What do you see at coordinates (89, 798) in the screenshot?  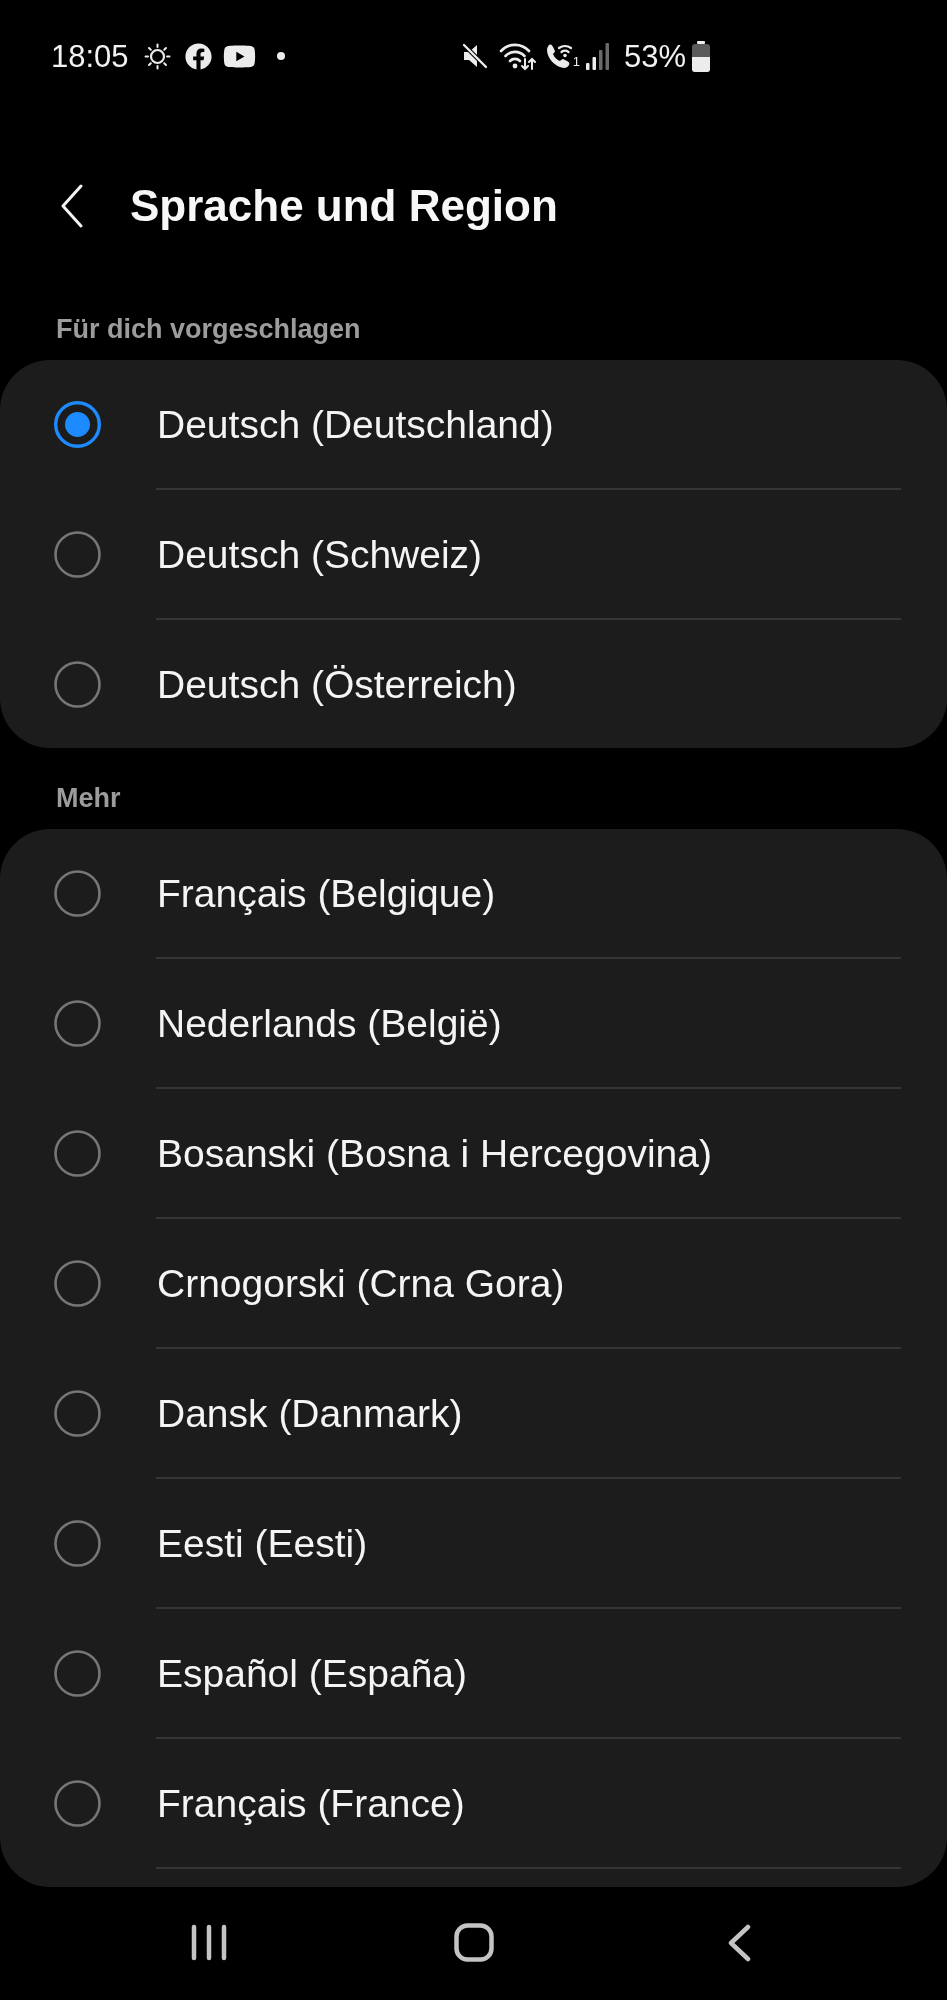 I see `section-header: Mehr` at bounding box center [89, 798].